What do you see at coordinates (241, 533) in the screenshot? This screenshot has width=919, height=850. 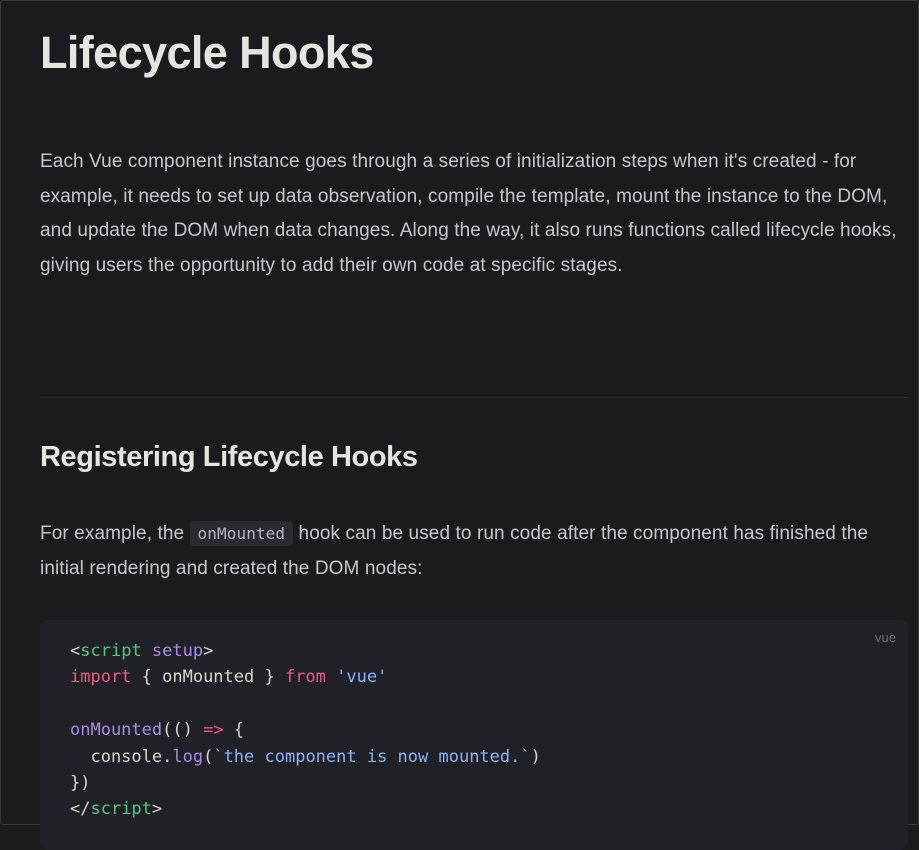 I see `inline-code-onmounted: onMounted` at bounding box center [241, 533].